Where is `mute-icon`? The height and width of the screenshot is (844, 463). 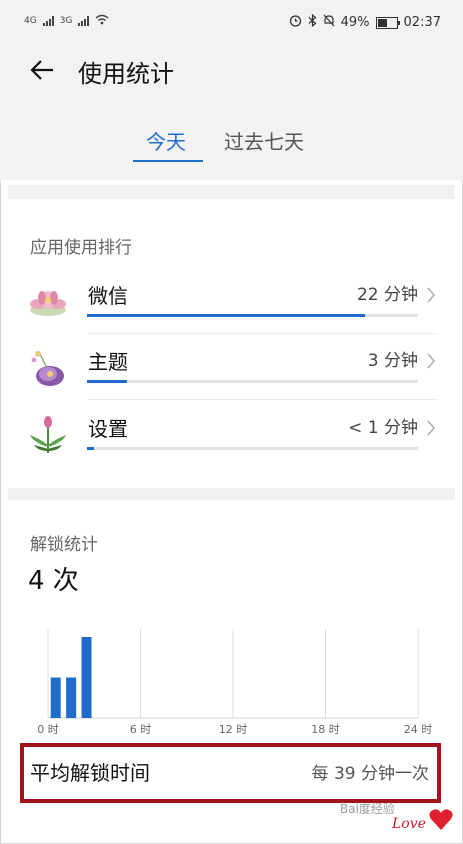
mute-icon is located at coordinates (329, 22).